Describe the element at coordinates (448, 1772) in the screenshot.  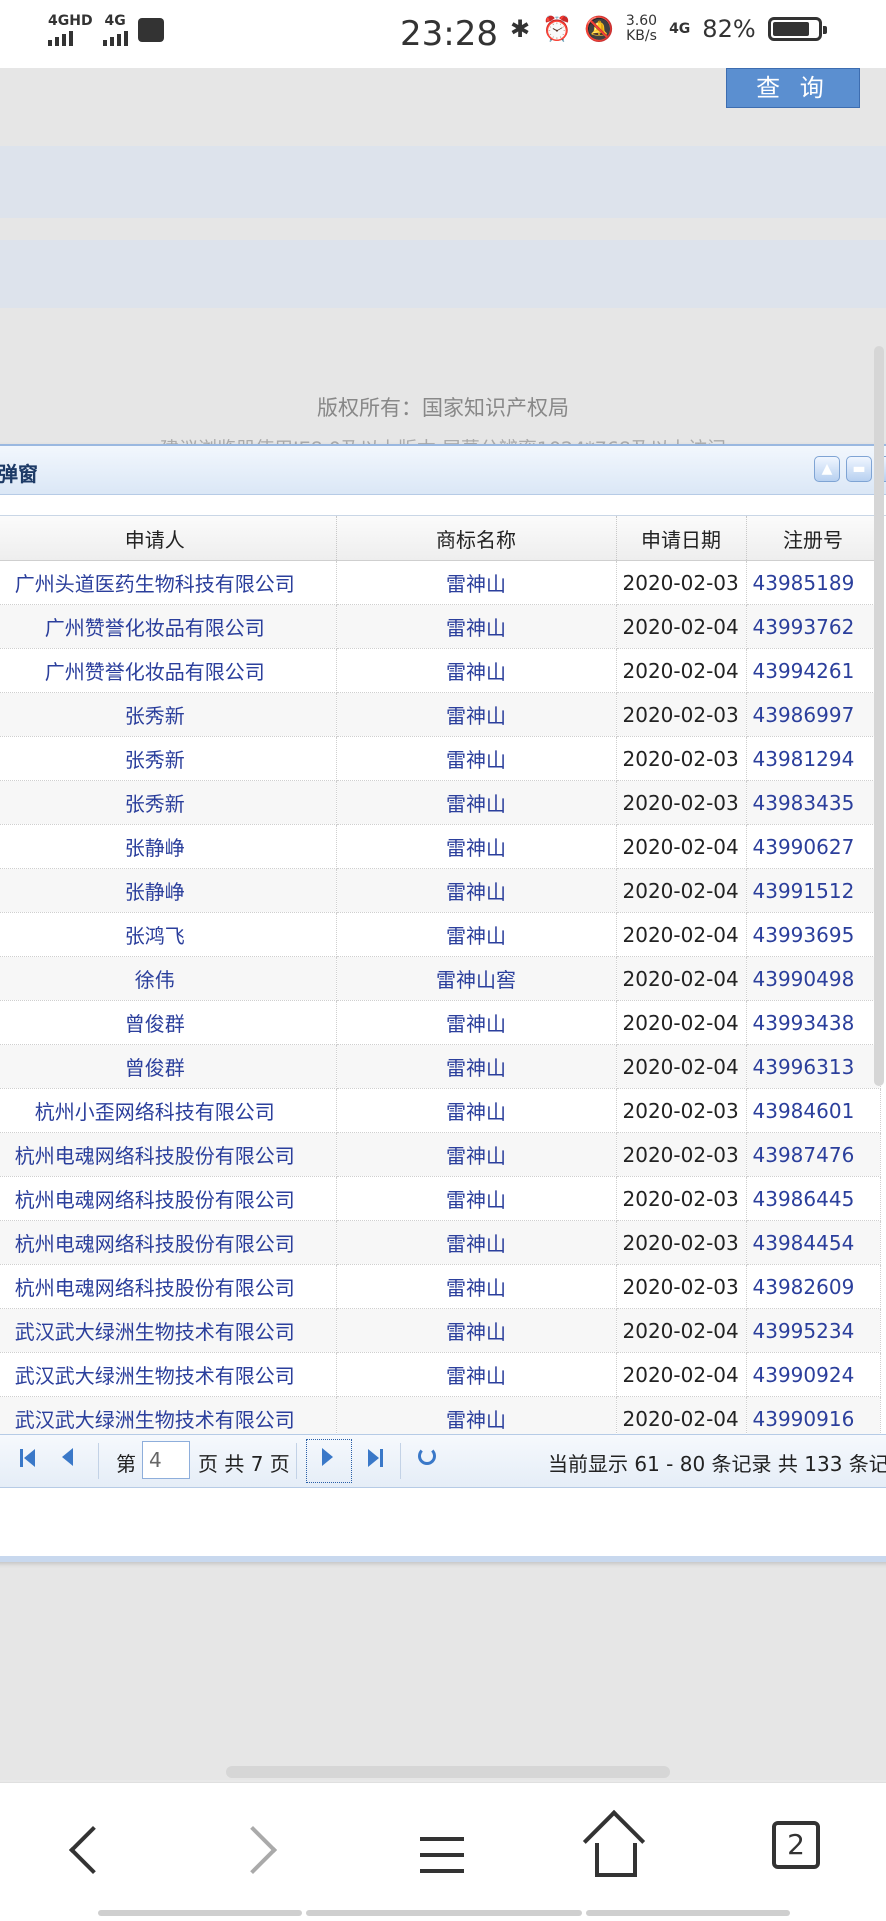
I see `horizontal-scrollbar` at that location.